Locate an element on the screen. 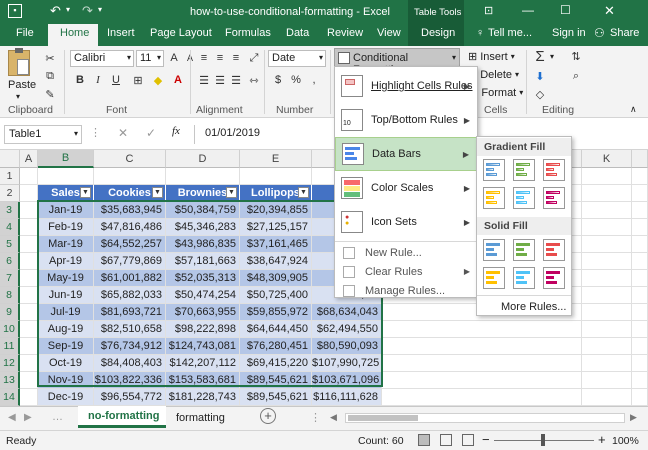 The width and height of the screenshot is (648, 450). merge-icon: ⇿ is located at coordinates (254, 80).